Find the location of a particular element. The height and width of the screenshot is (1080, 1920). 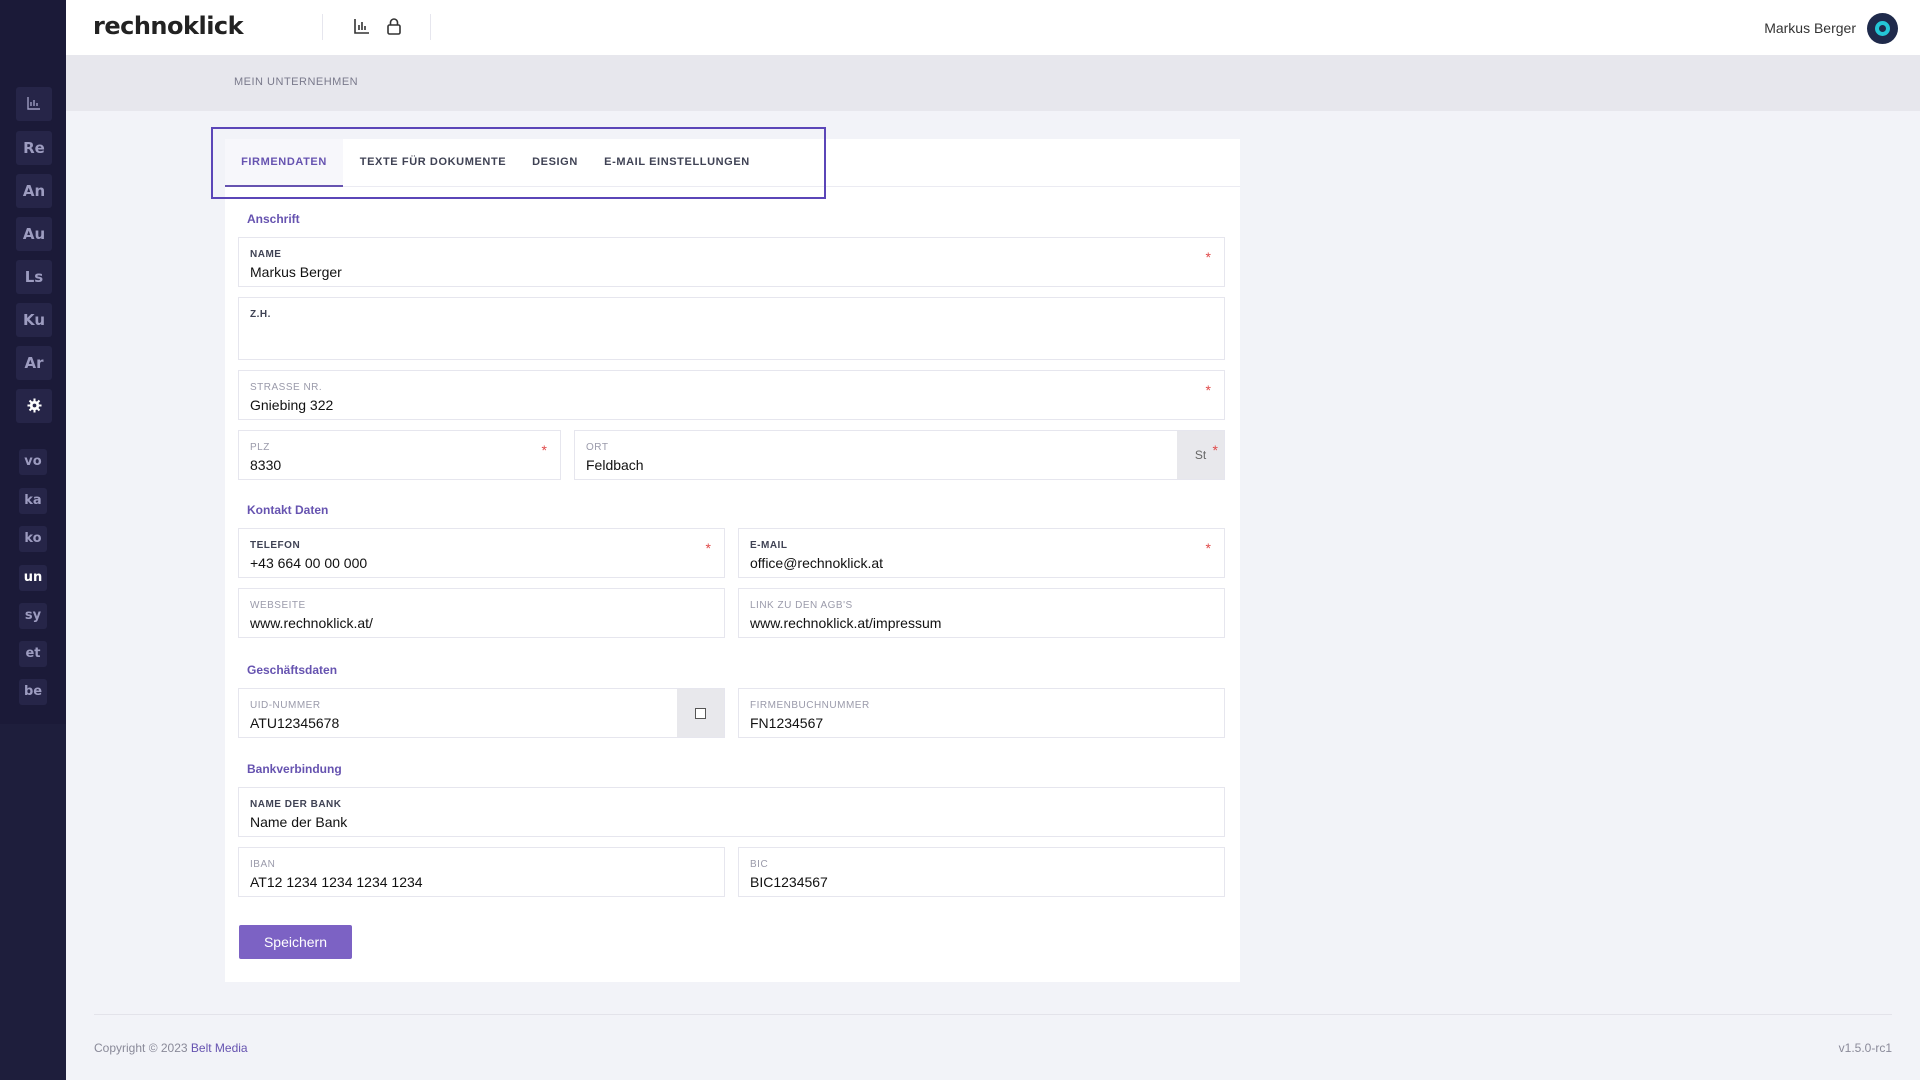

sidebar-item-an: An is located at coordinates (34, 191).